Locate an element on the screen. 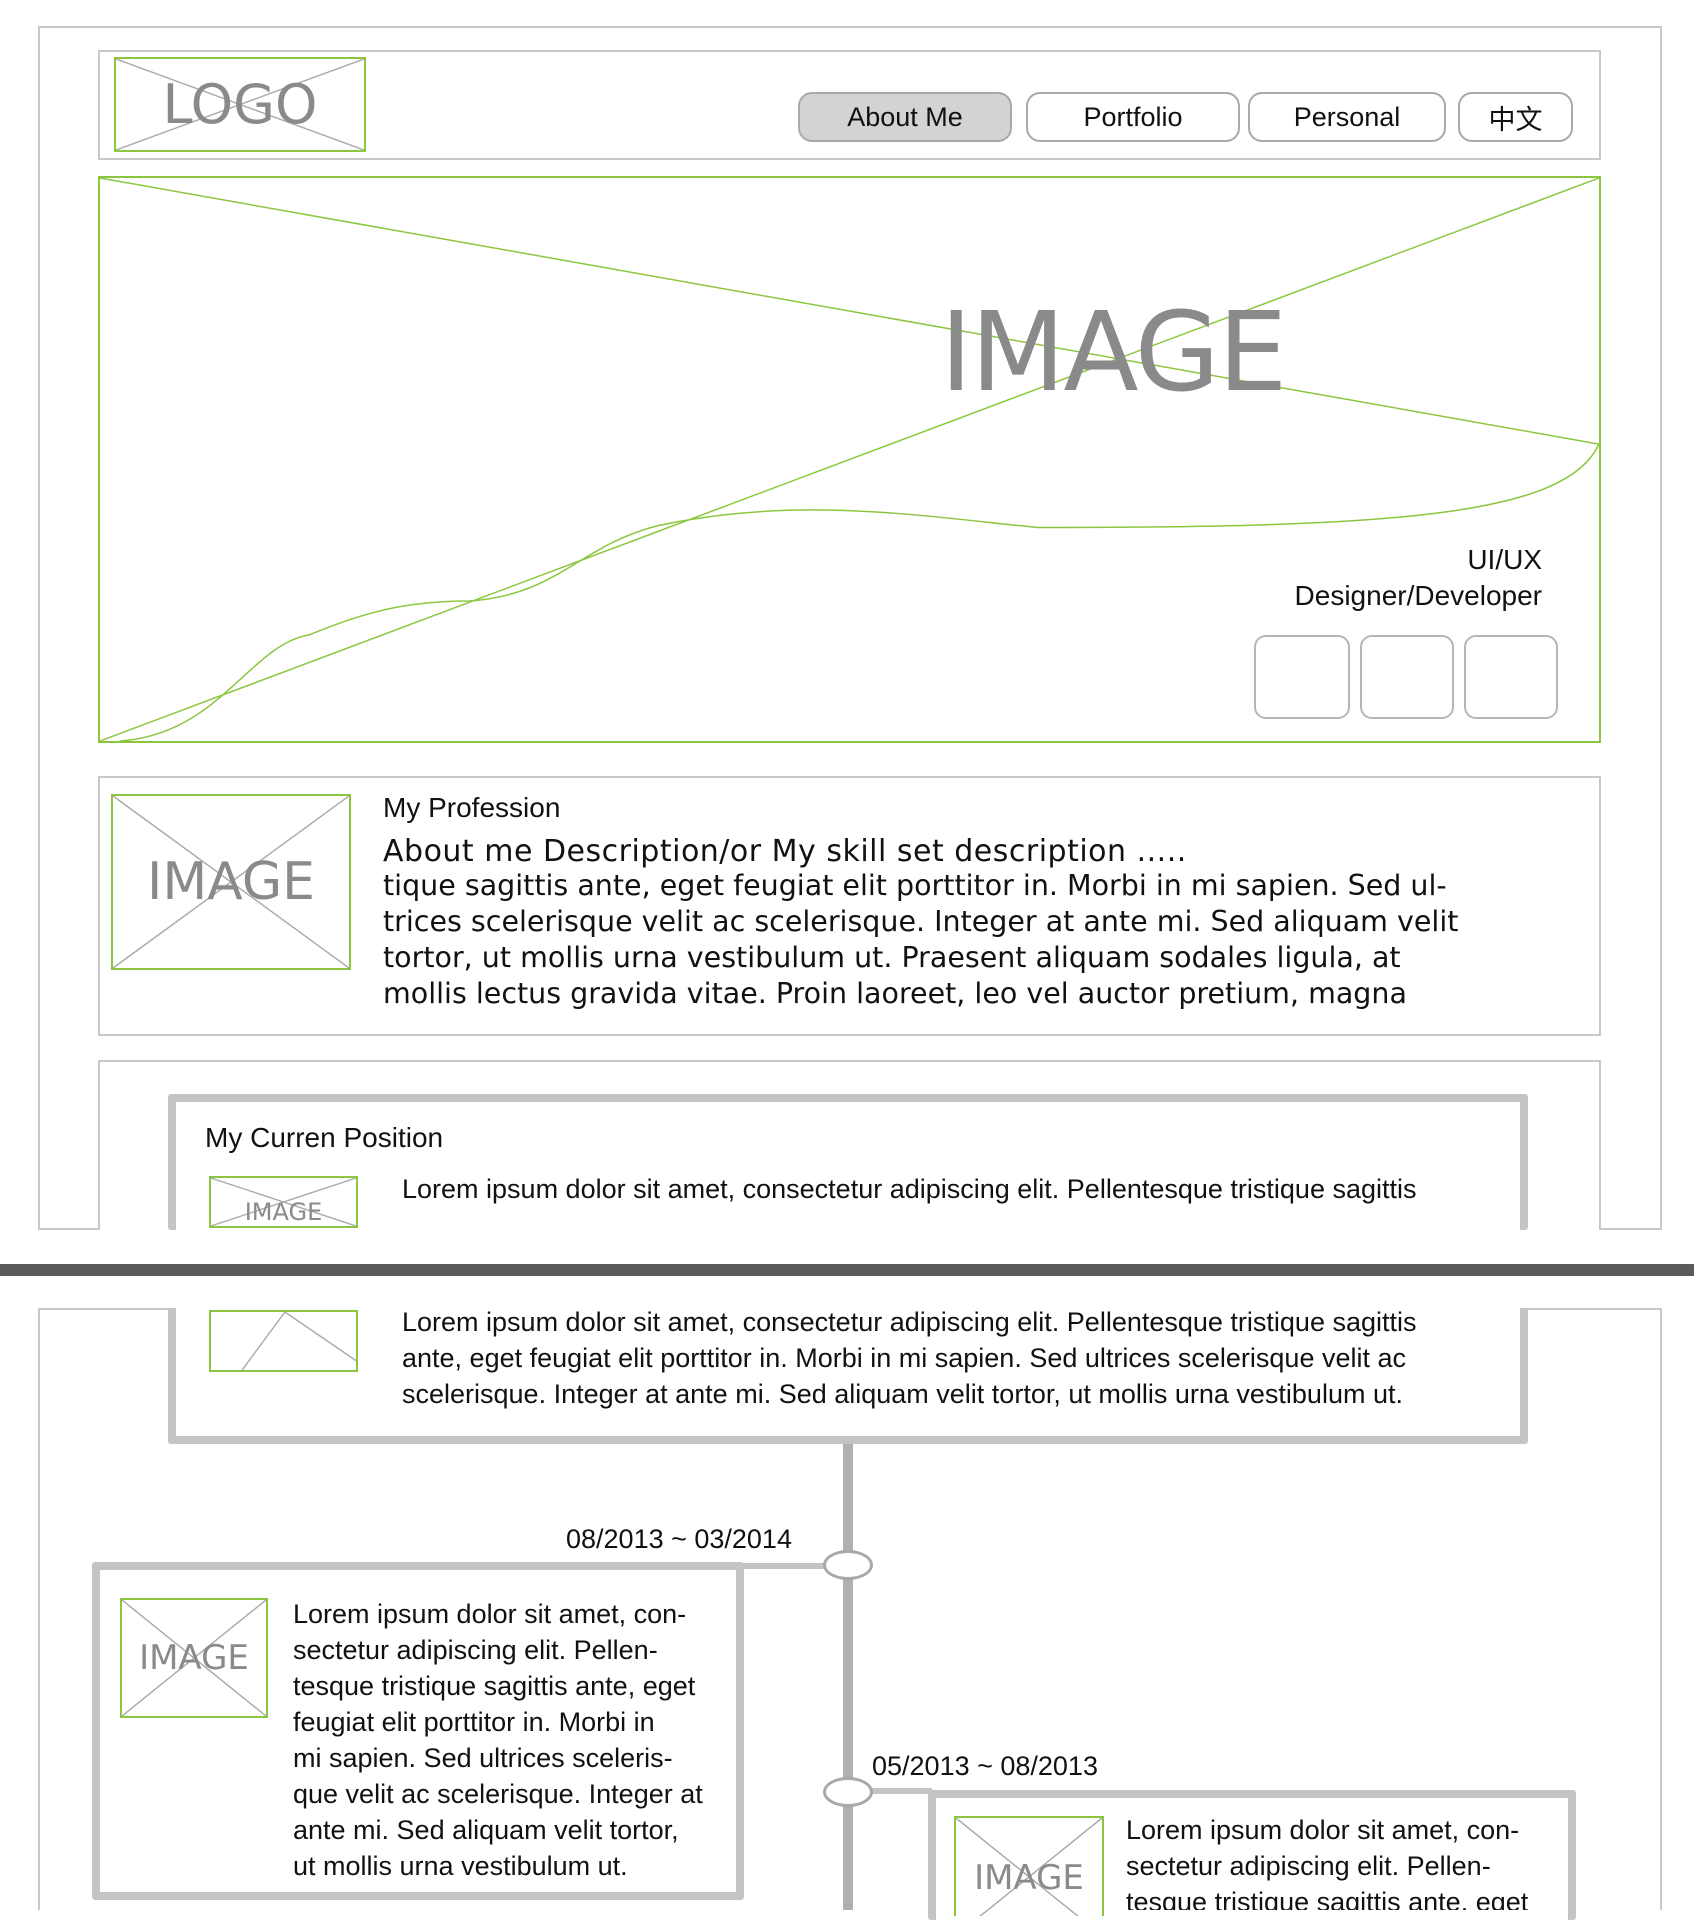 This screenshot has height=1920, width=1694. nav-portfolio: Portfolio is located at coordinates (1133, 117).